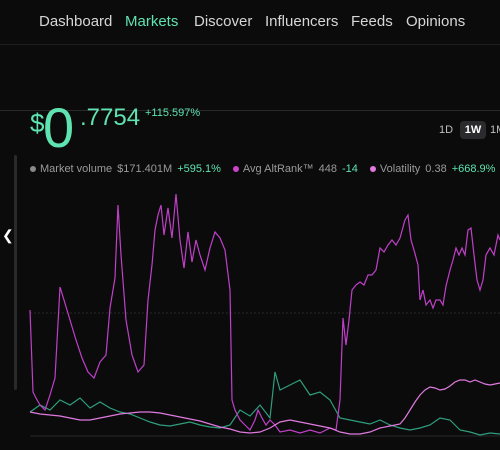  I want to click on market-volume-line, so click(264, 403).